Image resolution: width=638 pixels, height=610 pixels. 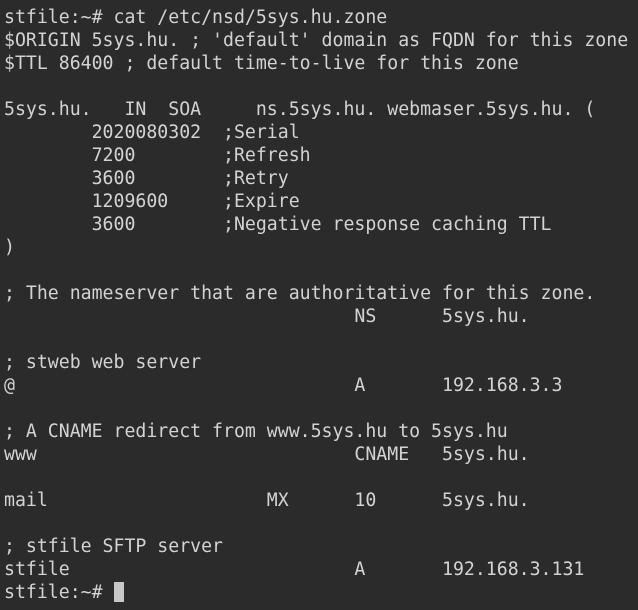 I want to click on text-cursor, so click(x=118, y=592).